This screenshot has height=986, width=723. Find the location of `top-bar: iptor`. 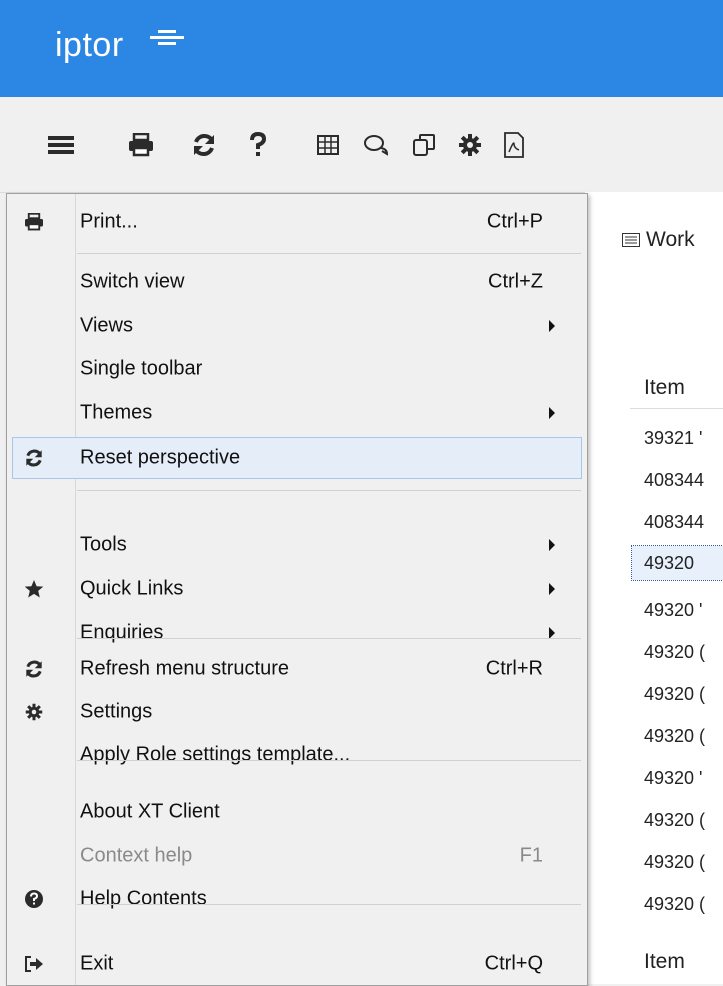

top-bar: iptor is located at coordinates (361, 48).